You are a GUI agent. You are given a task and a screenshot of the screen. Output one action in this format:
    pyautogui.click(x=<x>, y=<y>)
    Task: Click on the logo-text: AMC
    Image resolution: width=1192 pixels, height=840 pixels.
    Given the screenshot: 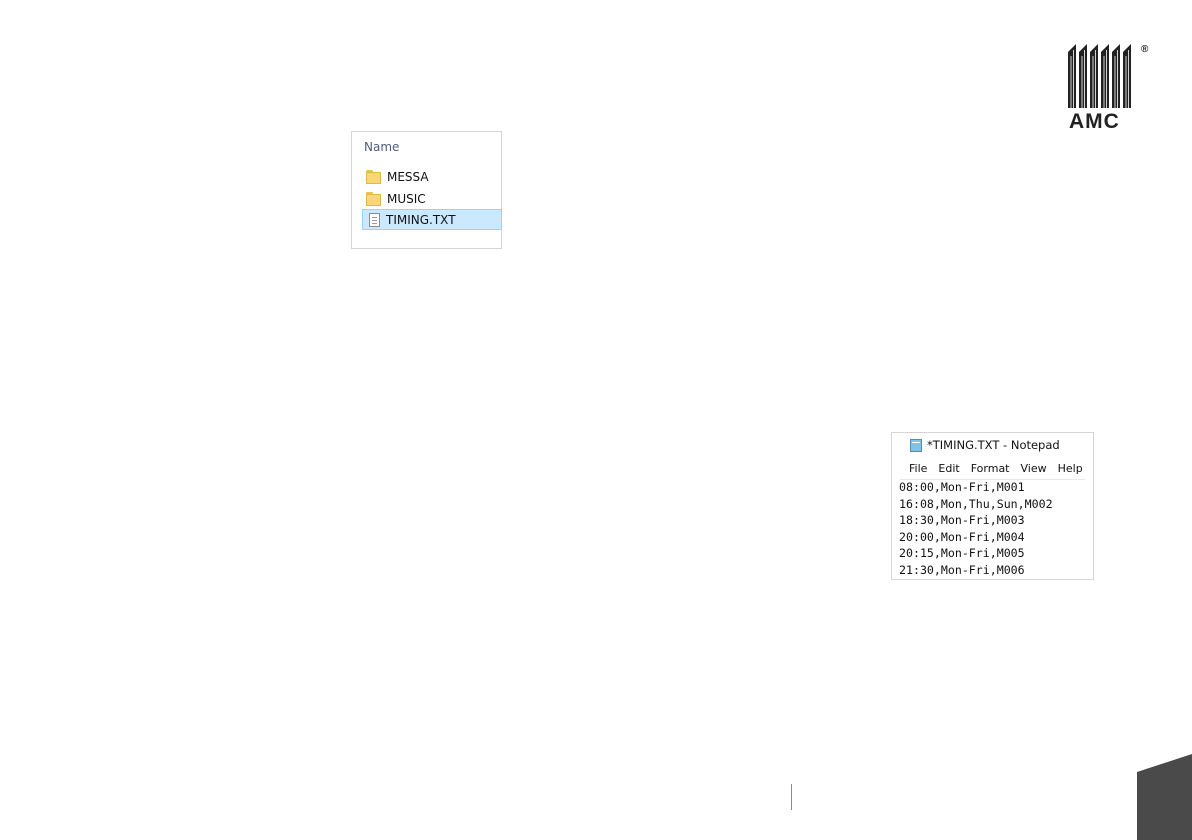 What is the action you would take?
    pyautogui.click(x=1094, y=121)
    